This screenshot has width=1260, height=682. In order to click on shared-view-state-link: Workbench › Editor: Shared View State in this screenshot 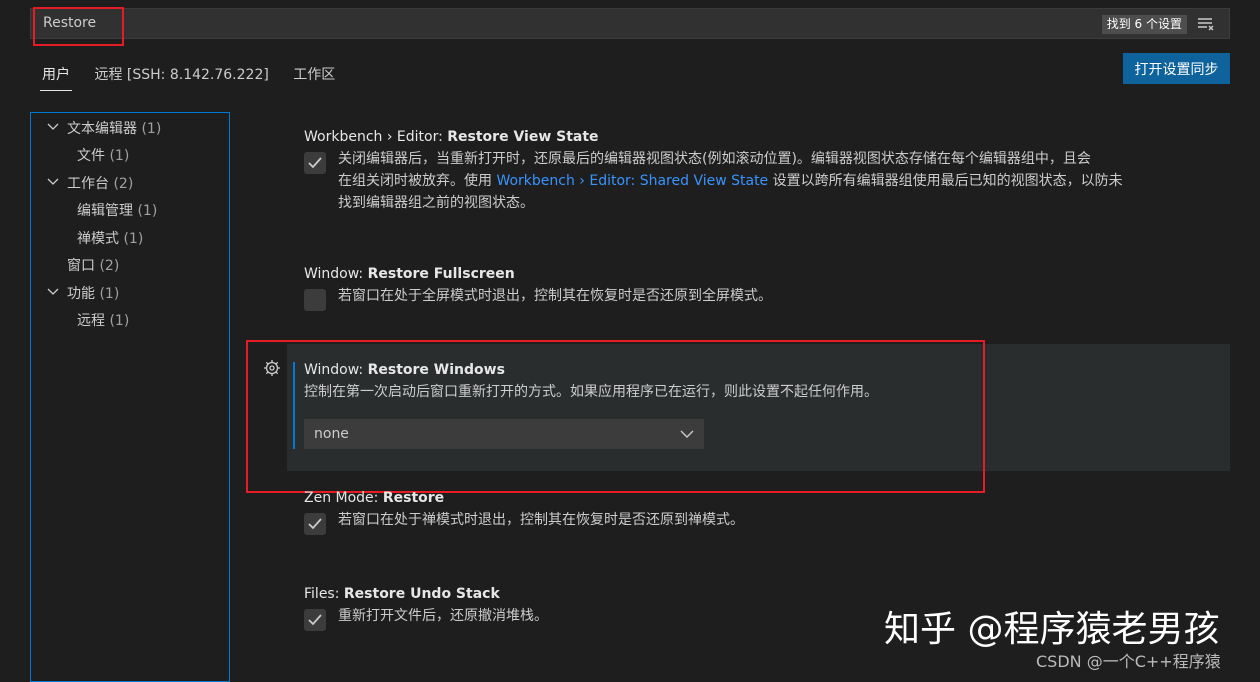, I will do `click(632, 181)`.